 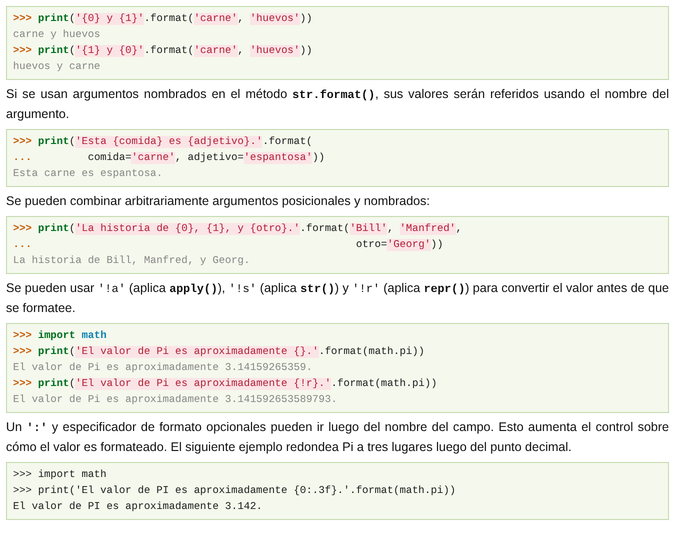 What do you see at coordinates (175, 400) in the screenshot?
I see `code-line: El valor de Pi es aproximadamente 3.141592653589793.` at bounding box center [175, 400].